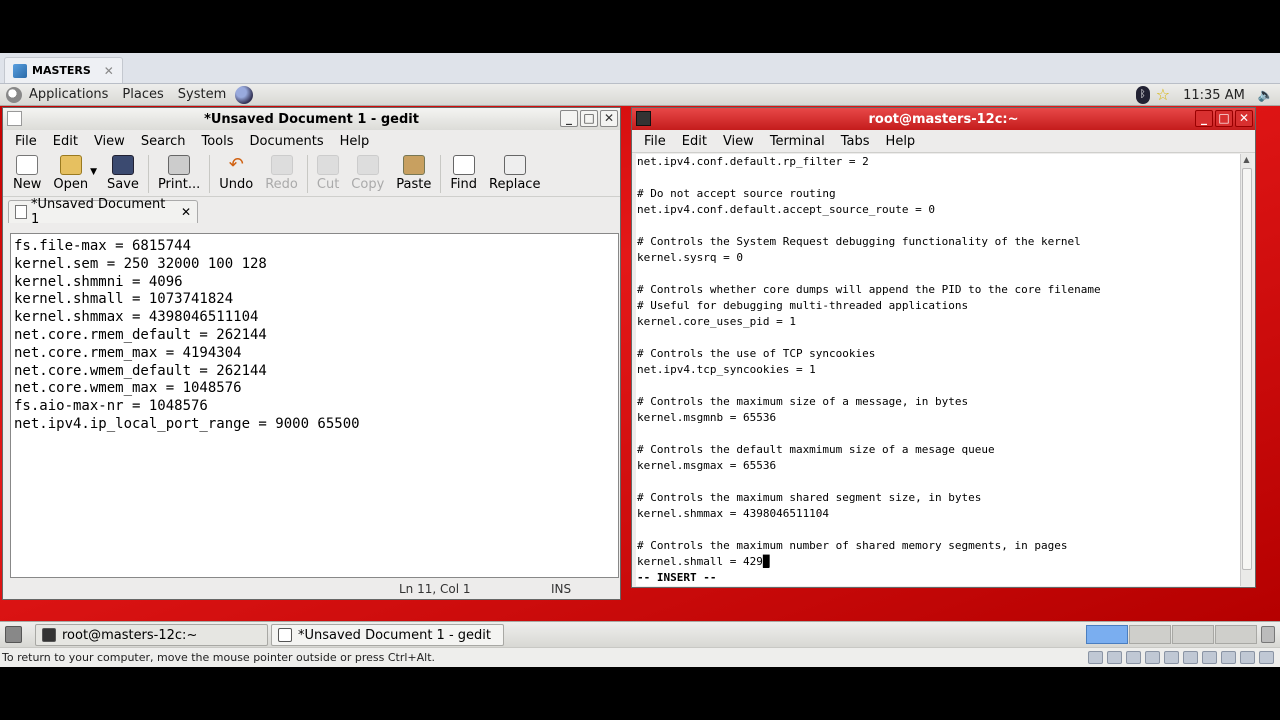  What do you see at coordinates (1133, 657) in the screenshot?
I see `floppy-icon` at bounding box center [1133, 657].